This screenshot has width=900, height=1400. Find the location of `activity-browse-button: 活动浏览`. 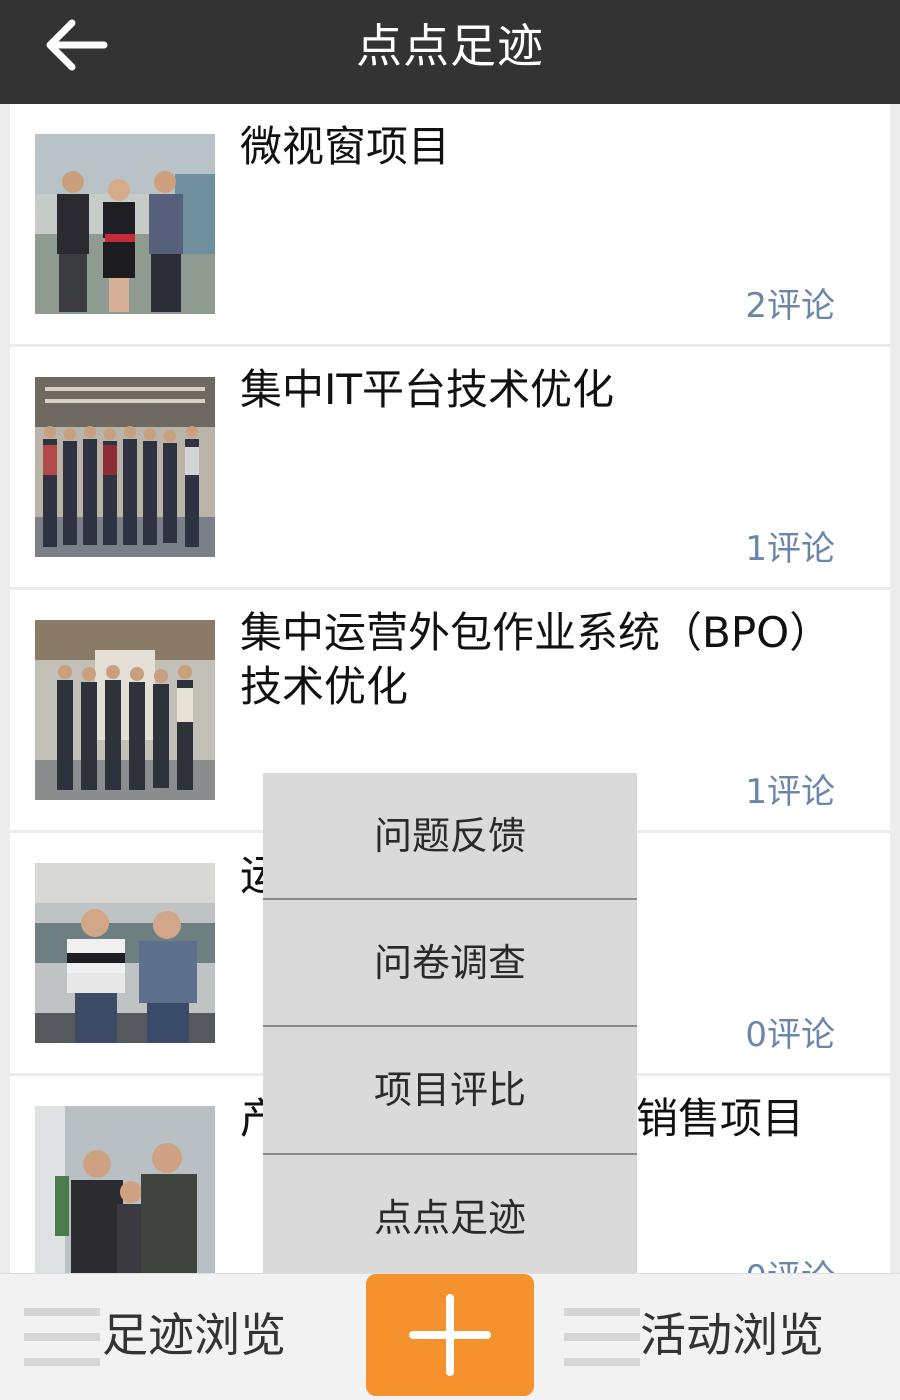

activity-browse-button: 活动浏览 is located at coordinates (714, 1337).